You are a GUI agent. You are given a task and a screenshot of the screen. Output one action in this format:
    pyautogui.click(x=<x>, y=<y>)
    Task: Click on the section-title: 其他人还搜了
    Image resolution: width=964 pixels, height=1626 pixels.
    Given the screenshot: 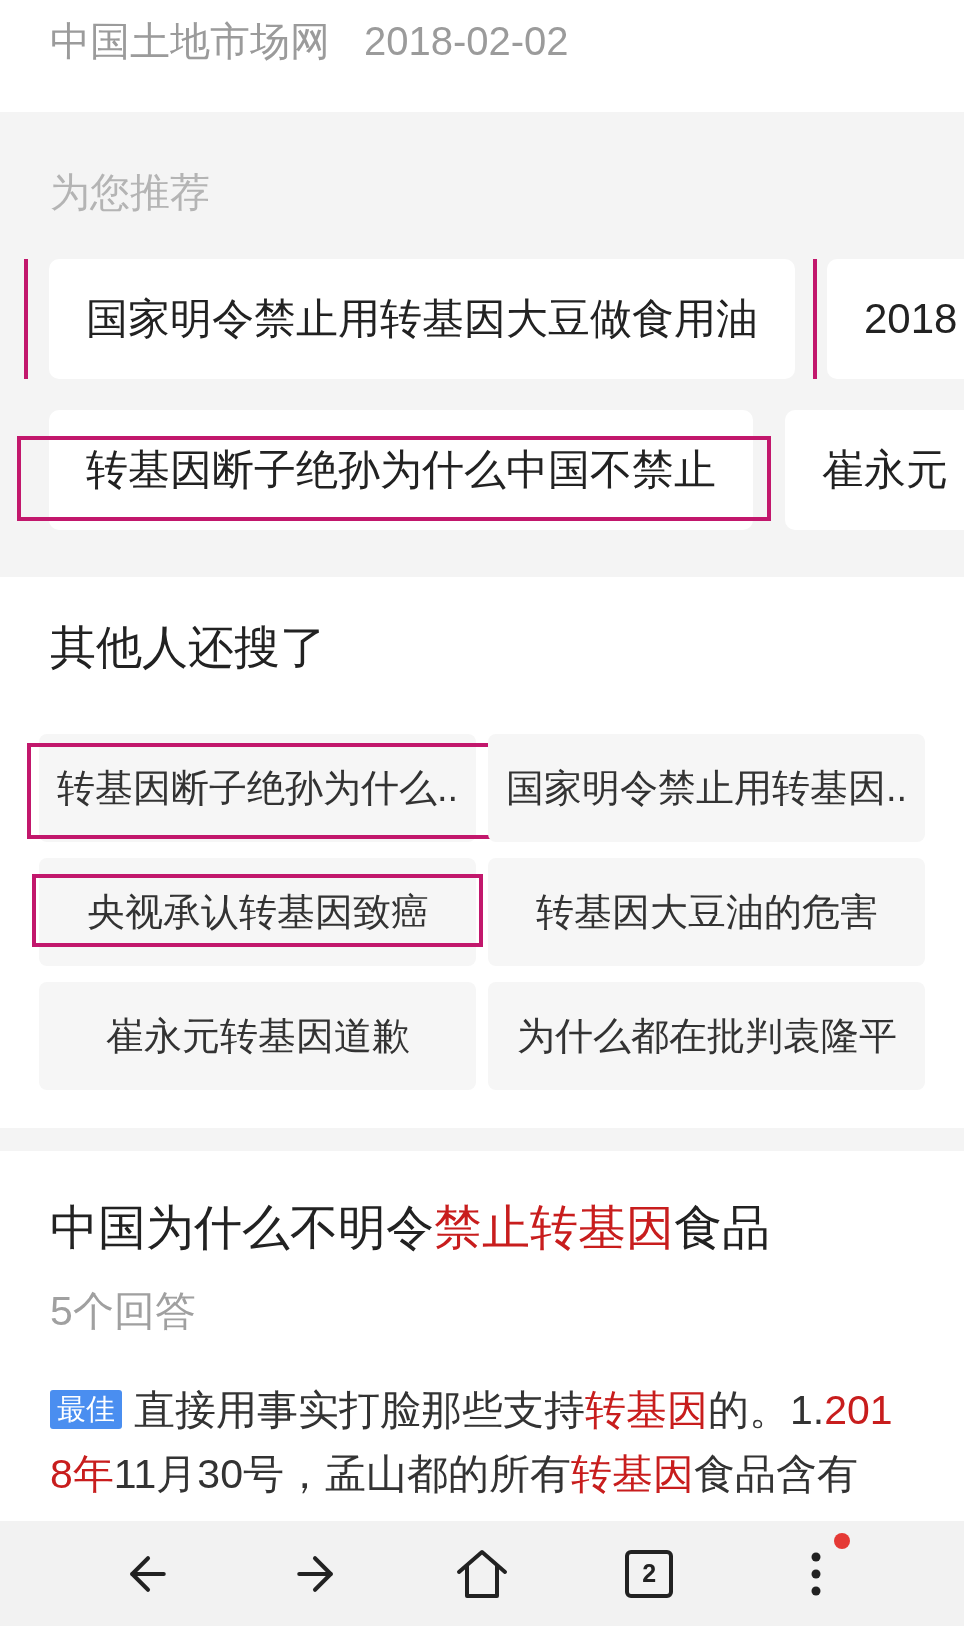 What is the action you would take?
    pyautogui.click(x=188, y=647)
    